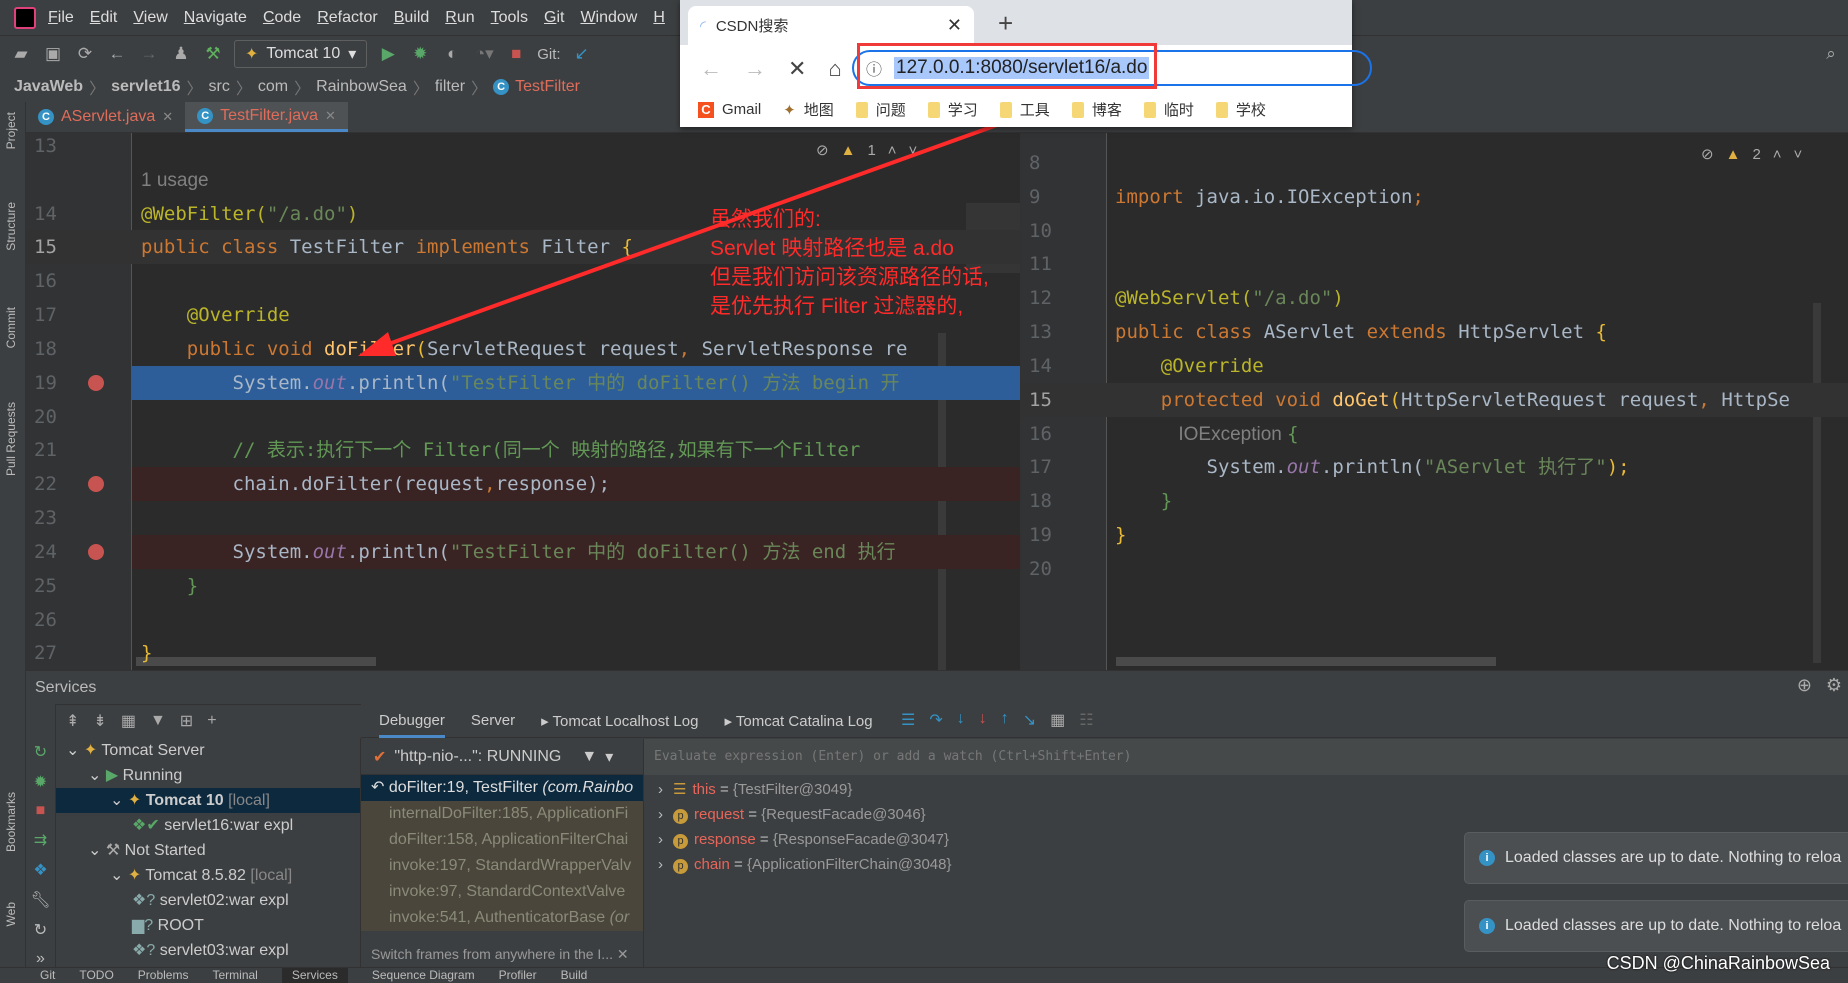  Describe the element at coordinates (208, 875) in the screenshot. I see `tree-item: ⌄ ✦ Tomcat 8.5.82 [local]` at that location.